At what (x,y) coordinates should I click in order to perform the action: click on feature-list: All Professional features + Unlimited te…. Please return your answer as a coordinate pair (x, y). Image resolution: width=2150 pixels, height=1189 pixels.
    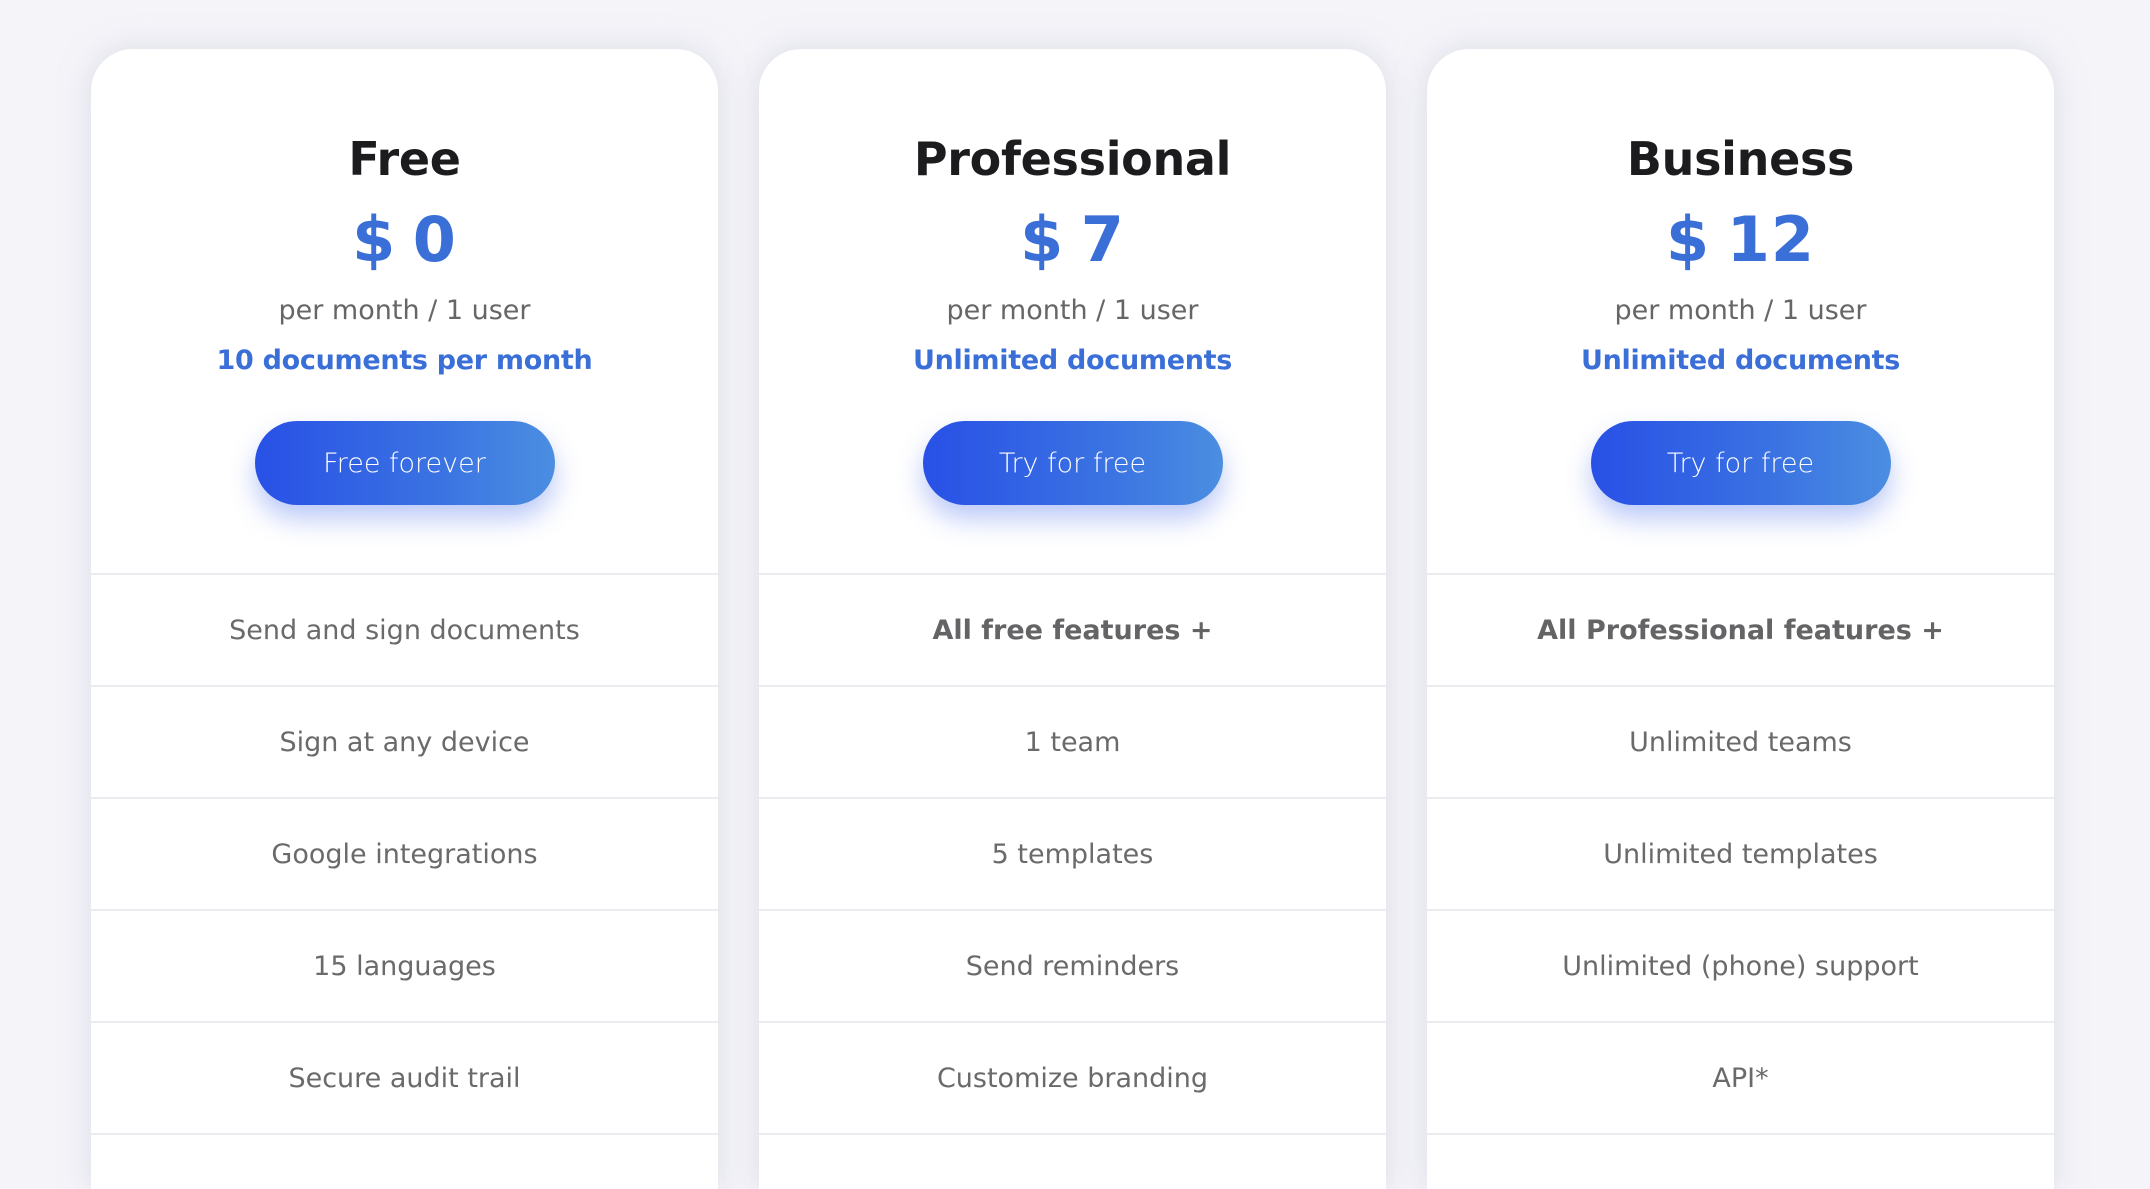
    Looking at the image, I should click on (1740, 855).